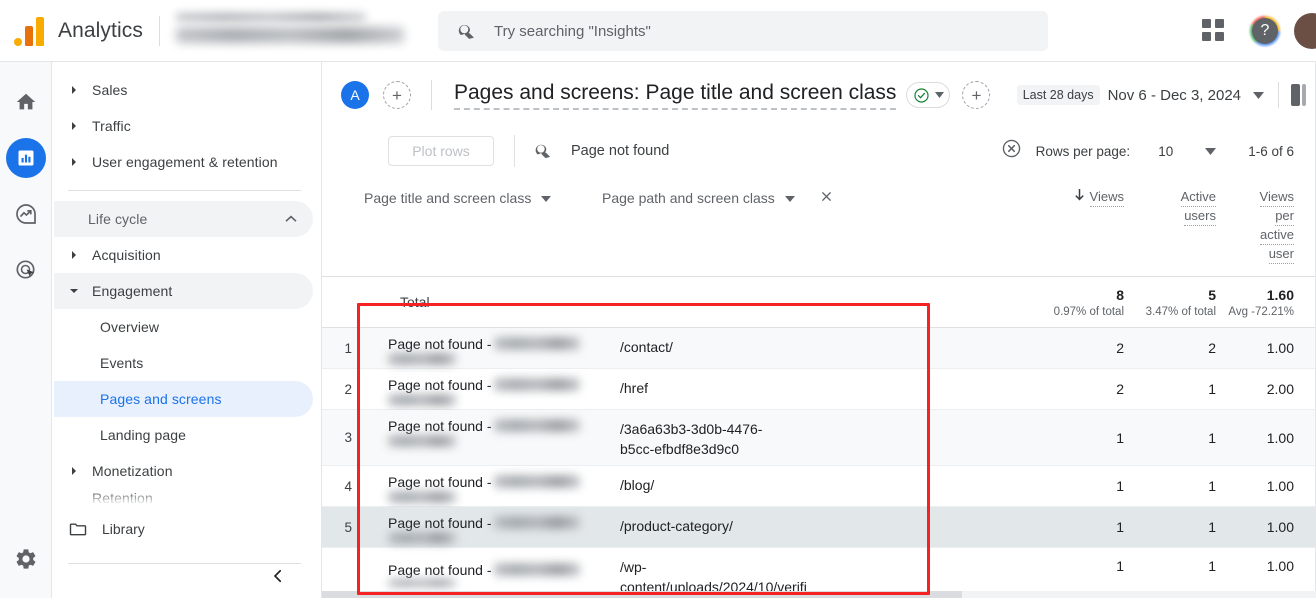 The height and width of the screenshot is (598, 1316). Describe the element at coordinates (819, 389) in the screenshot. I see `table-row: 2 Page not found - /href 2 1 2.00` at that location.